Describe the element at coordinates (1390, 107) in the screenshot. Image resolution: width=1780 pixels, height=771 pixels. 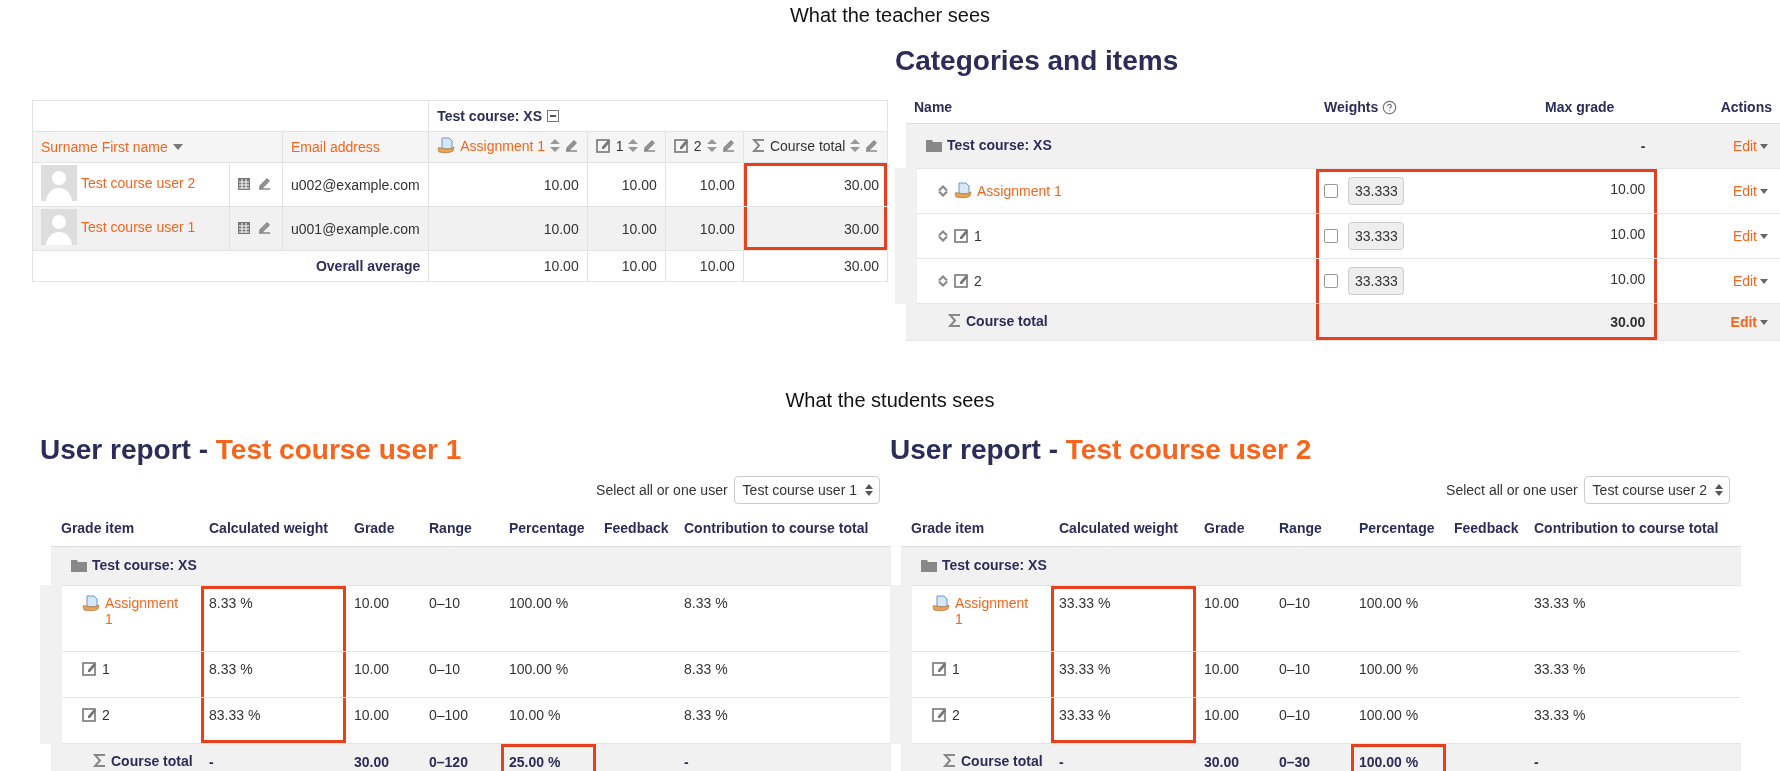
I see `help-icon` at that location.